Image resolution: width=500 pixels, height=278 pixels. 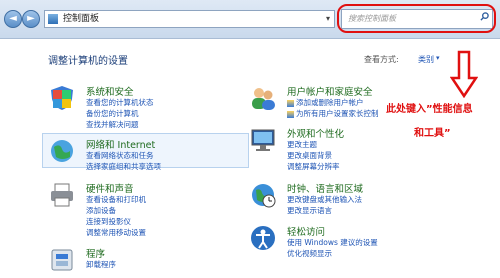 I want to click on clock-globe-icon, so click(x=264, y=196).